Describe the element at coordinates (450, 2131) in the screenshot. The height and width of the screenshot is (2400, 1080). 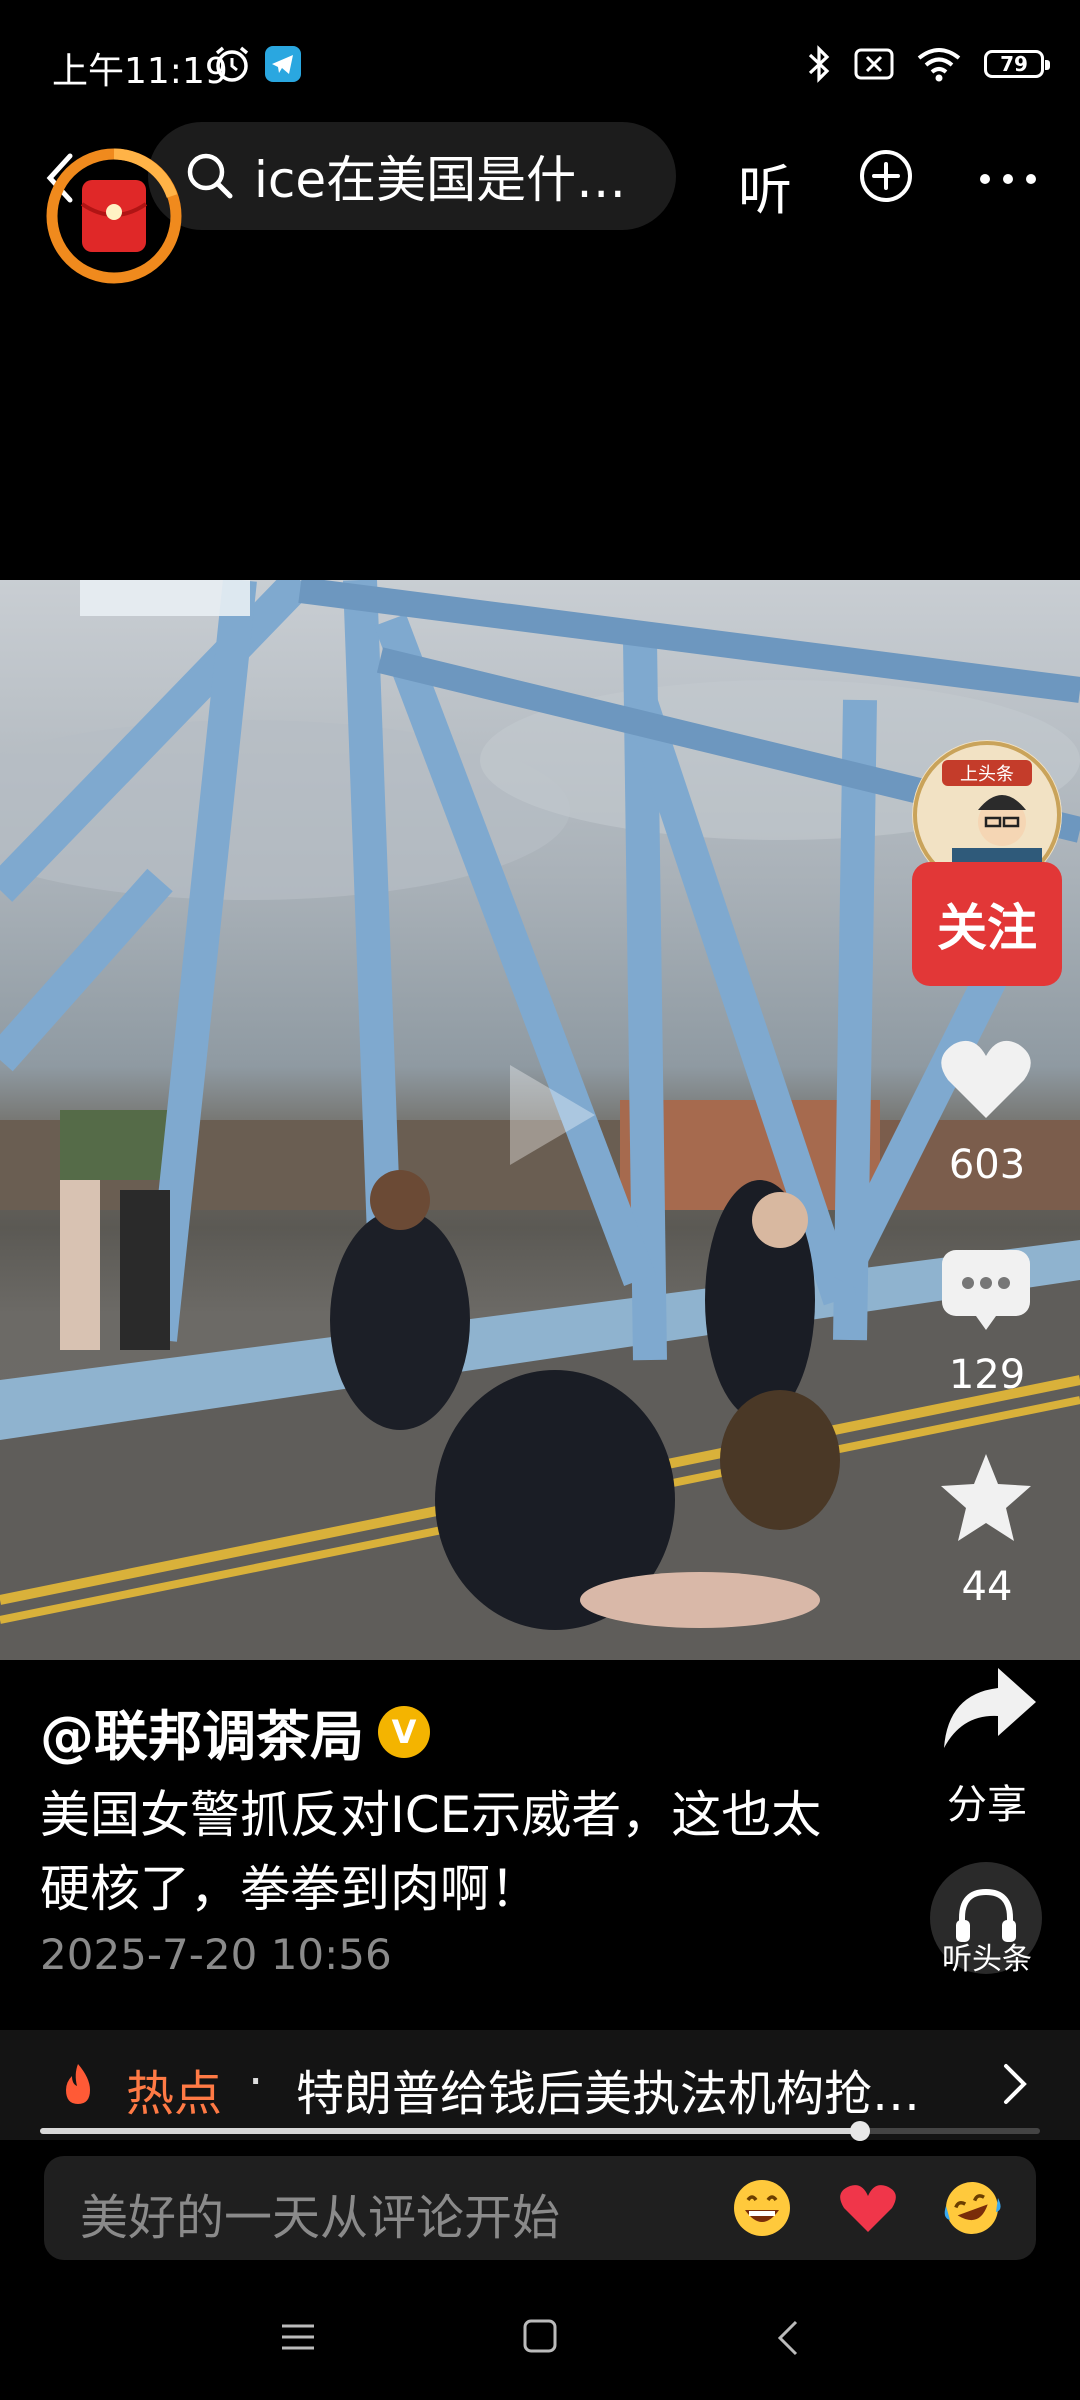
I see `progress-fill` at that location.